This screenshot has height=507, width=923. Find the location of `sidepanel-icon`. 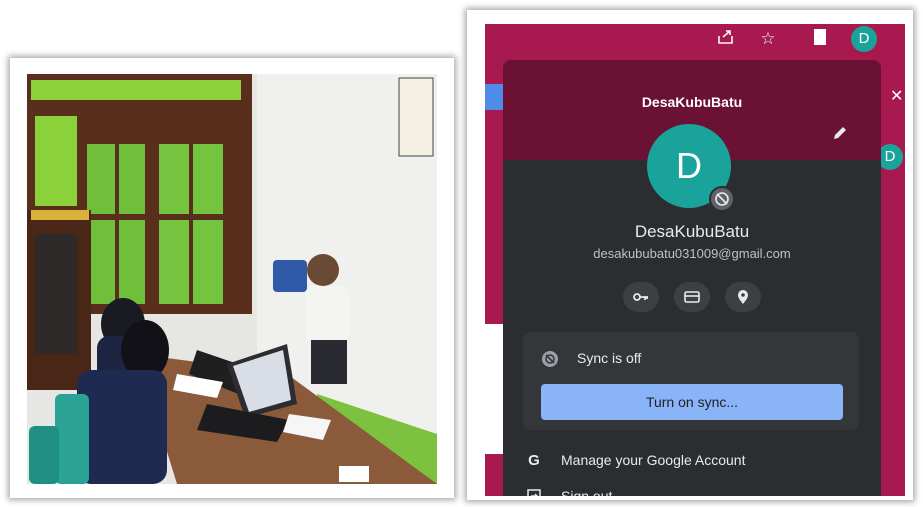

sidepanel-icon is located at coordinates (820, 39).